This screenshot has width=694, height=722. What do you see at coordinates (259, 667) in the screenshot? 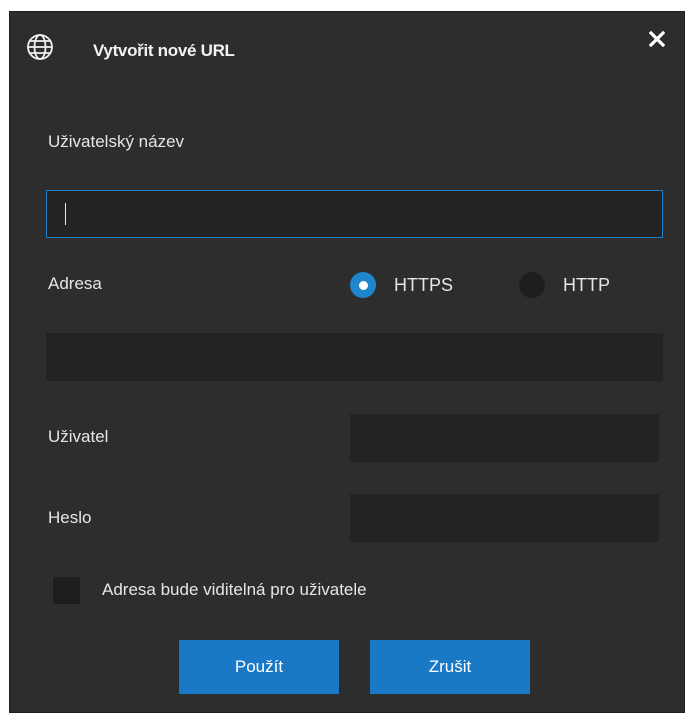
I see `apply-button: Použít` at bounding box center [259, 667].